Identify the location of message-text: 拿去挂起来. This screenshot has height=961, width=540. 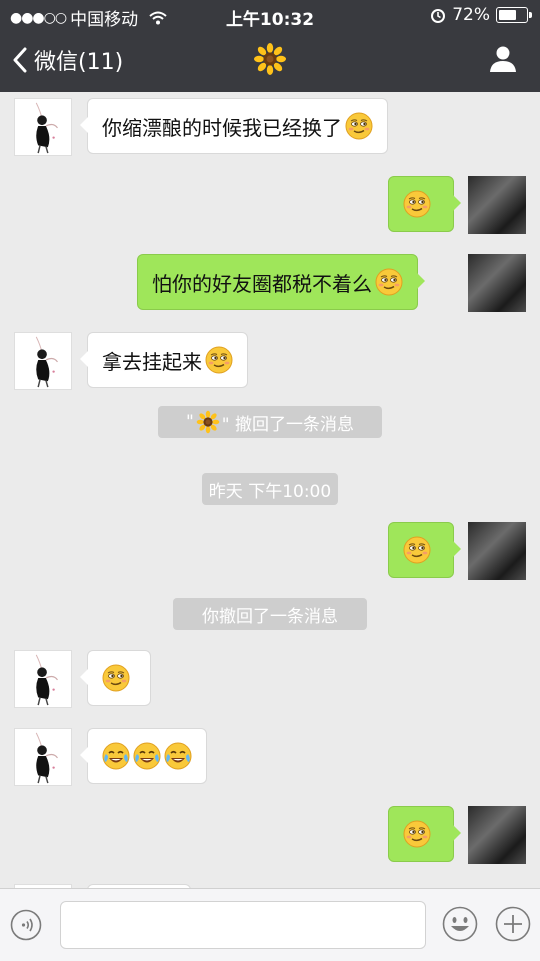
(152, 361).